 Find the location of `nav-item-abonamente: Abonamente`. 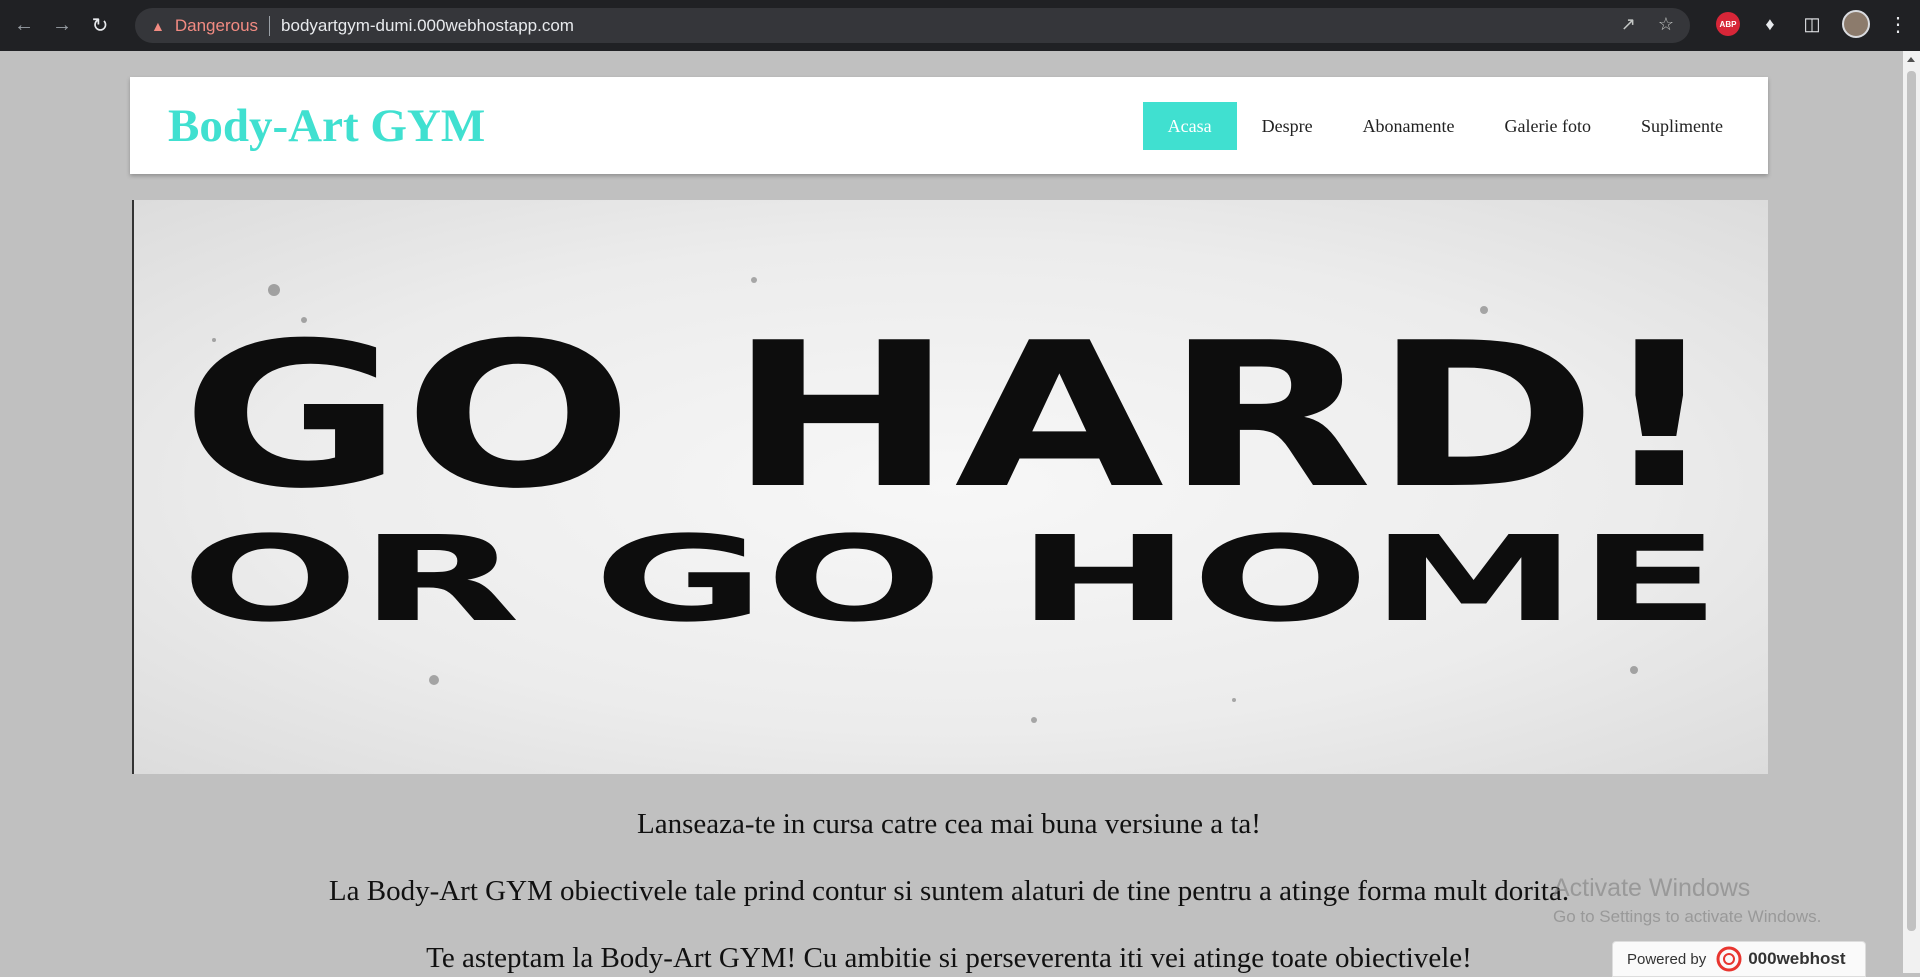

nav-item-abonamente: Abonamente is located at coordinates (1409, 126).